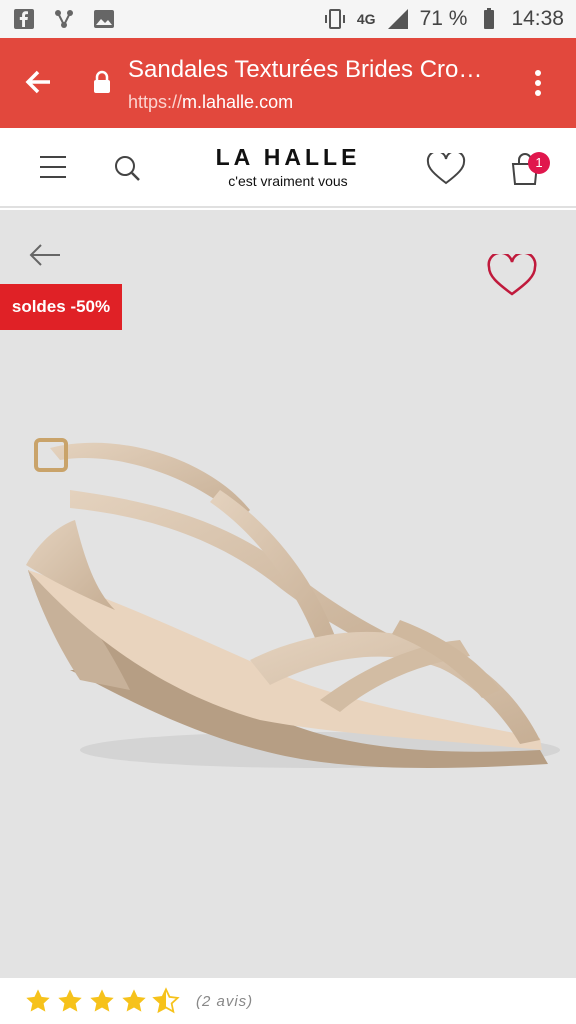 This screenshot has height=1024, width=576. What do you see at coordinates (537, 18) in the screenshot?
I see `clock: 14:38` at bounding box center [537, 18].